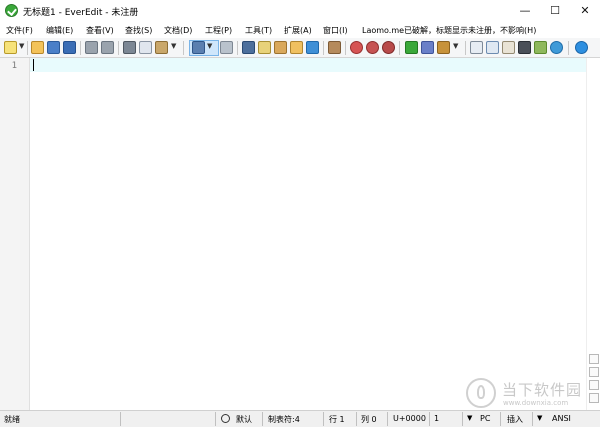 The height and width of the screenshot is (427, 600). I want to click on menu-window: 窗口(I), so click(335, 30).